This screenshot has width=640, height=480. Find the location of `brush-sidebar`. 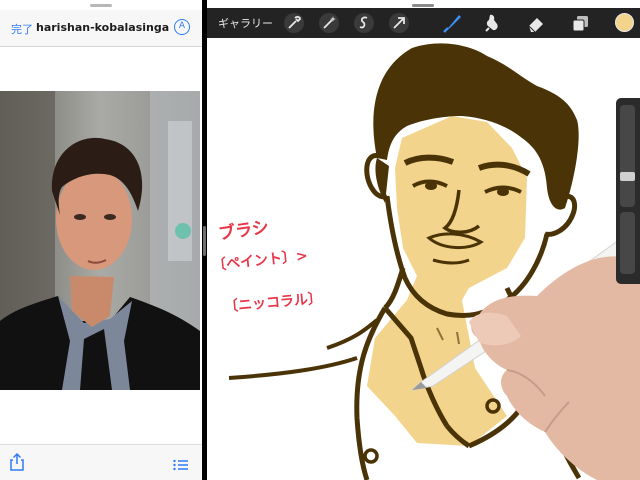

brush-sidebar is located at coordinates (628, 191).